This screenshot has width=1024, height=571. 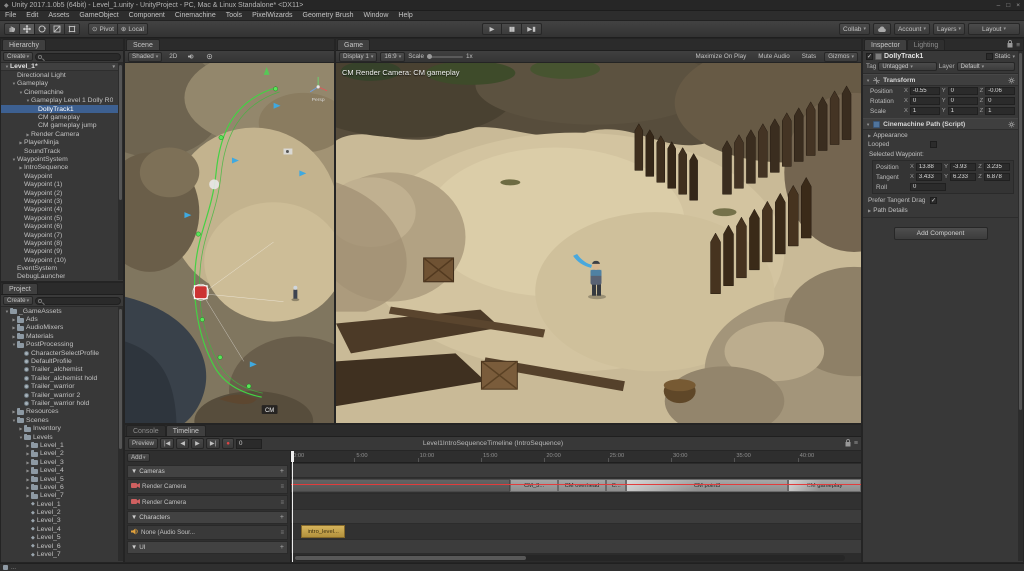 What do you see at coordinates (1000, 111) in the screenshot?
I see `transform-value-field: 1` at bounding box center [1000, 111].